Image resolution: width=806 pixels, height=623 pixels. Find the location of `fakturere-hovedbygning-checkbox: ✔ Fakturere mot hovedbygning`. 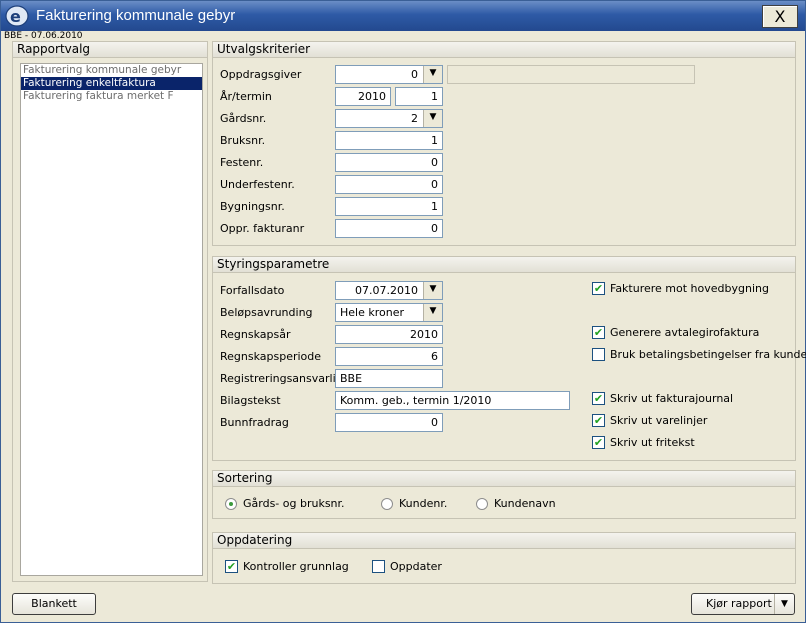

fakturere-hovedbygning-checkbox: ✔ Fakturere mot hovedbygning is located at coordinates (680, 288).